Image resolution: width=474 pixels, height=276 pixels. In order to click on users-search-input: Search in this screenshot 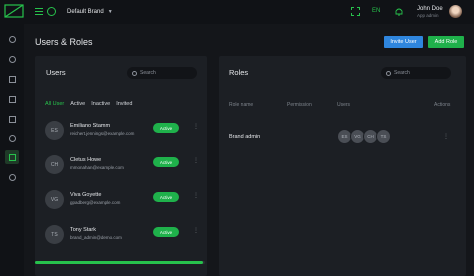, I will do `click(162, 73)`.